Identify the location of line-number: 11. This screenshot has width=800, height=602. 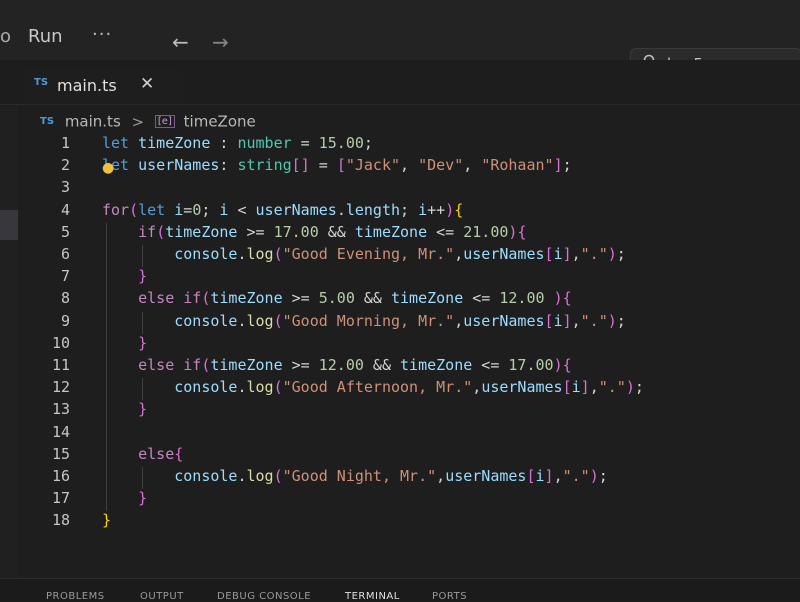
(60, 365).